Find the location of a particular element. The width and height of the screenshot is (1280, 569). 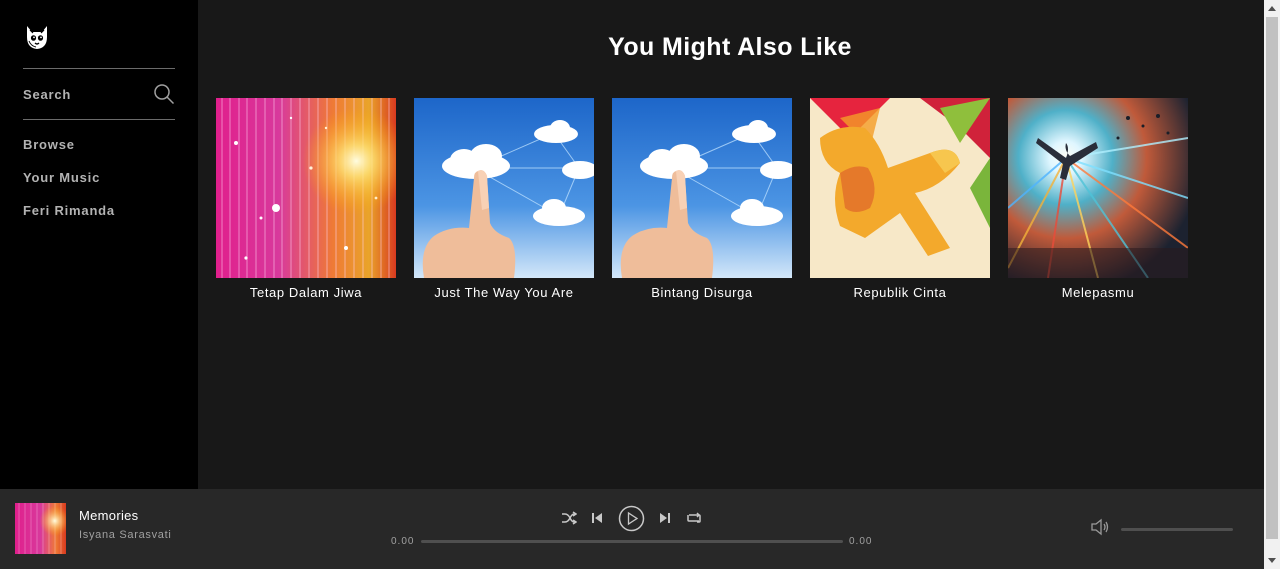

sidebar-nav: Browse Your Music Feri Rimanda is located at coordinates (69, 185).